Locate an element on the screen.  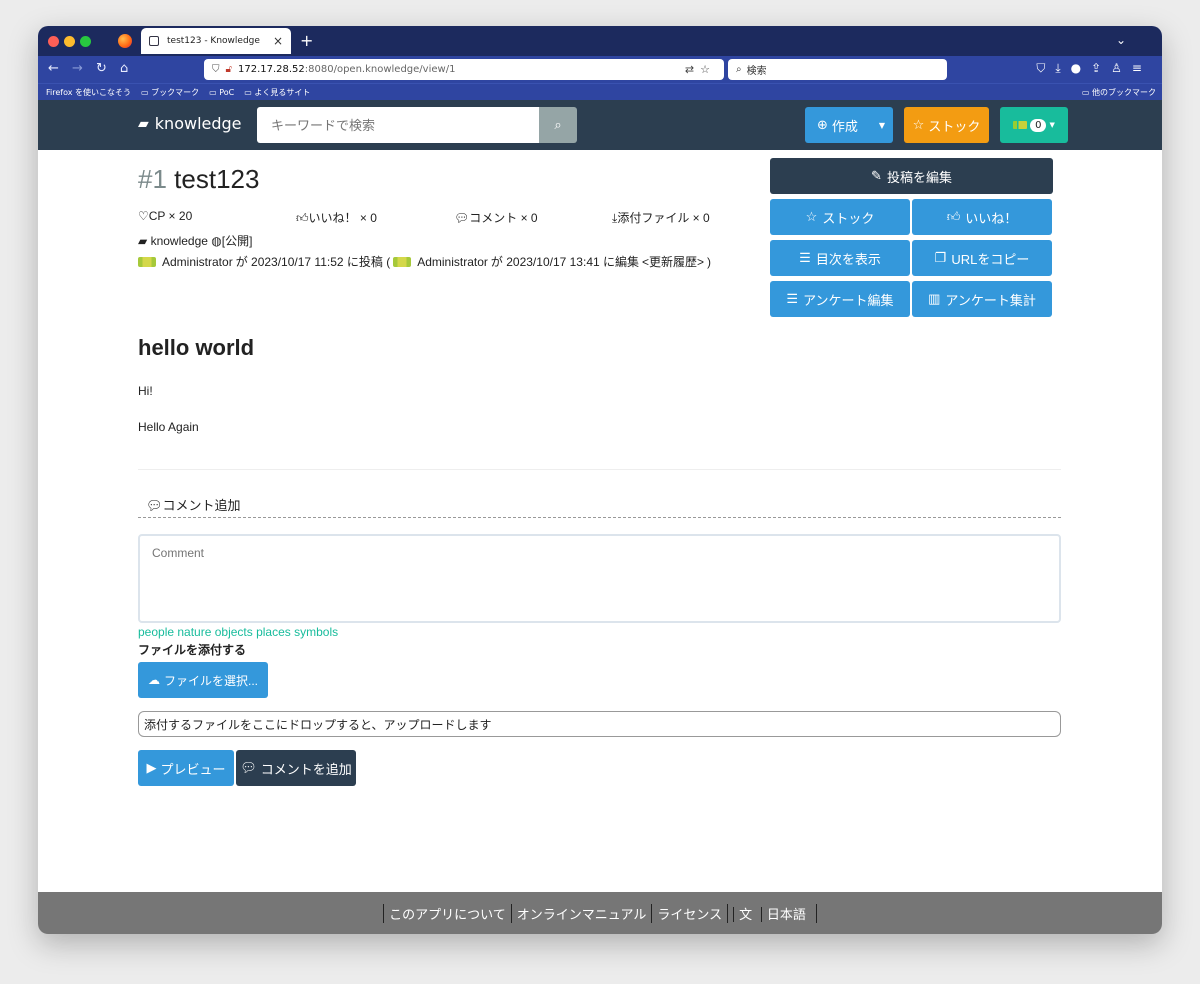
footer: このアプリについて オンラインマニュアル ライセンス 文 日本語 is located at coordinates (600, 913).